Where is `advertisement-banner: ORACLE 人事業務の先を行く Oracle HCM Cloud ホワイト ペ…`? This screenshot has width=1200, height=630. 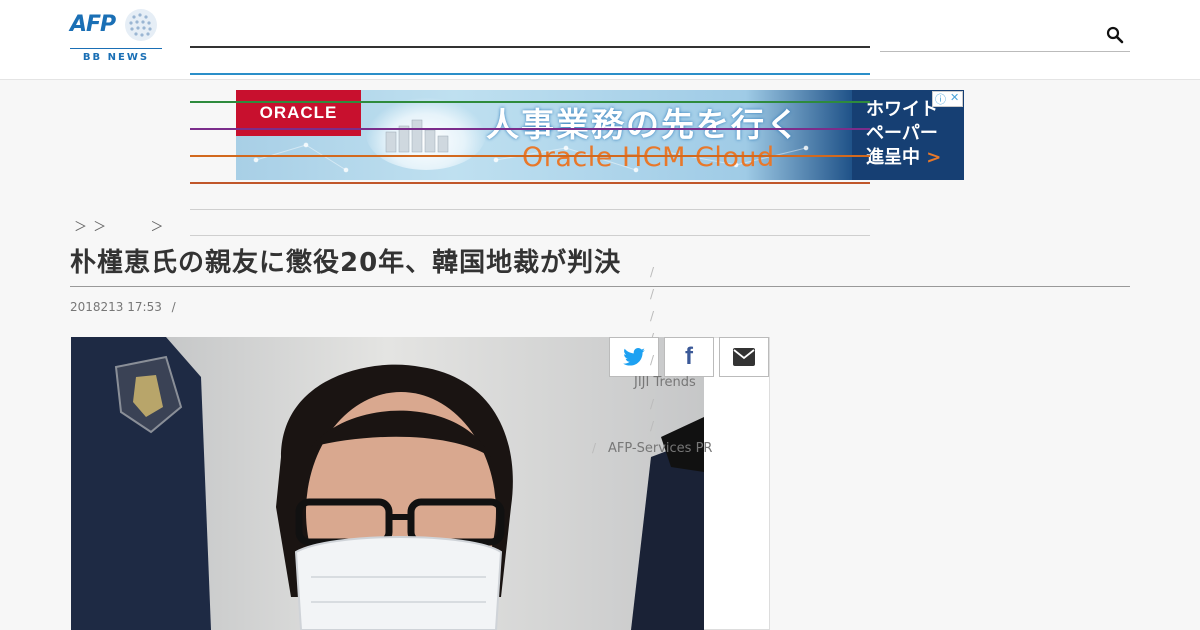
advertisement-banner: ORACLE 人事業務の先を行く Oracle HCM Cloud ホワイト ペ… is located at coordinates (600, 135).